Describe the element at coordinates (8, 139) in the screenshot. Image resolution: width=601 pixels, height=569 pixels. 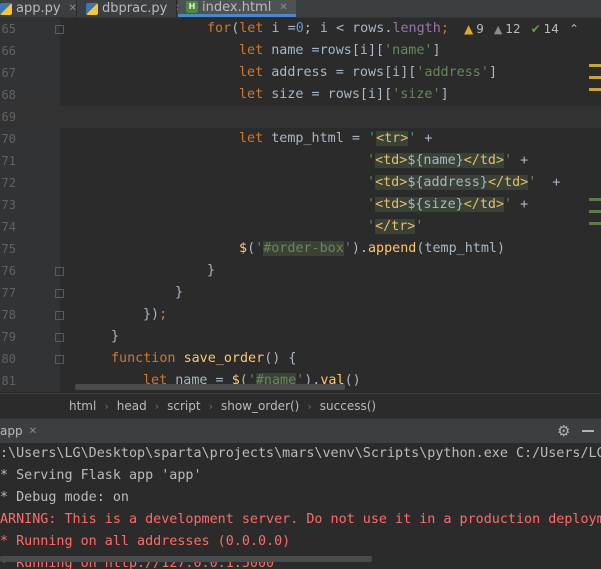
I see `line-number: 70` at that location.